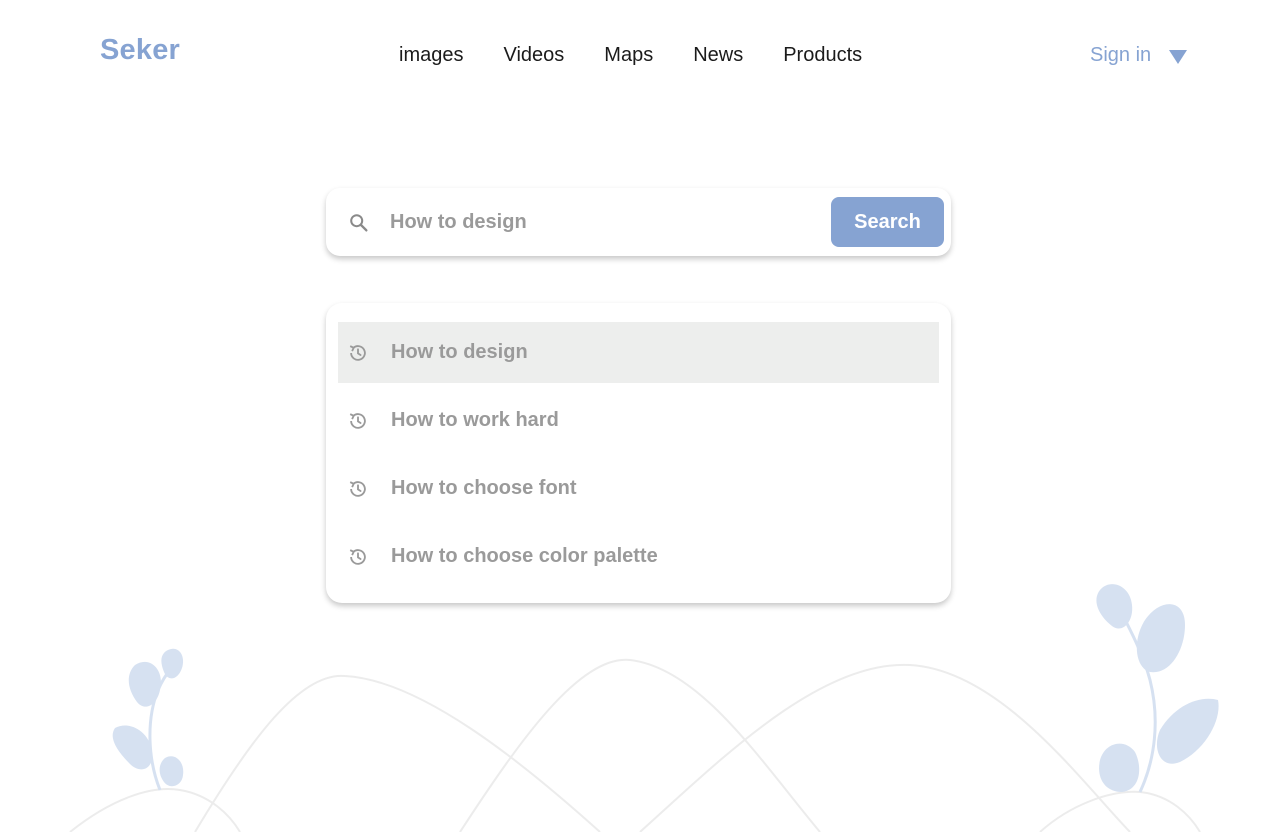 The height and width of the screenshot is (832, 1280). What do you see at coordinates (822, 55) in the screenshot?
I see `nav-item-products: Products` at bounding box center [822, 55].